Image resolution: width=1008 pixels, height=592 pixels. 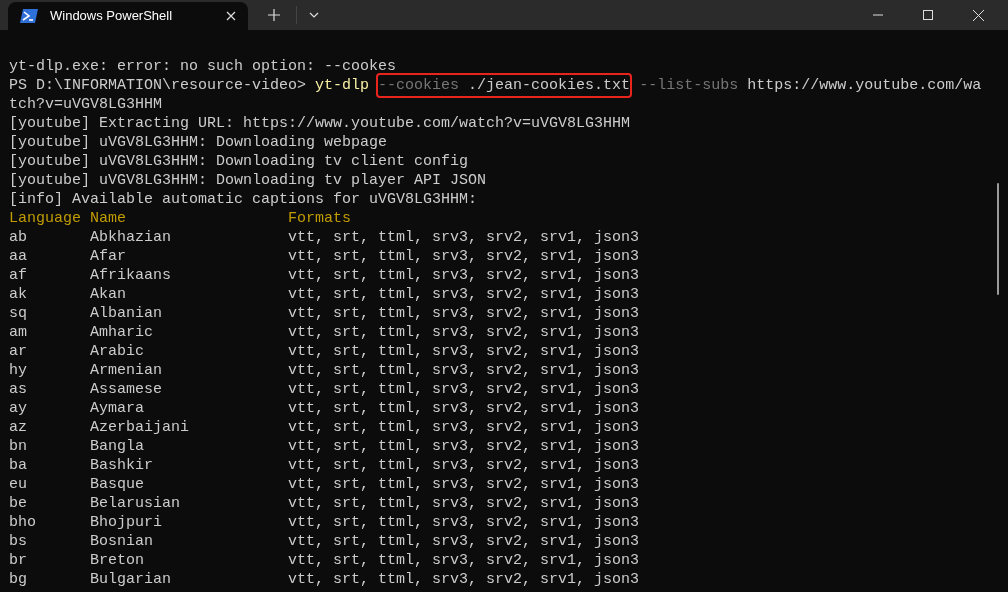 What do you see at coordinates (419, 85) in the screenshot?
I see `command-parameter: --cookies` at bounding box center [419, 85].